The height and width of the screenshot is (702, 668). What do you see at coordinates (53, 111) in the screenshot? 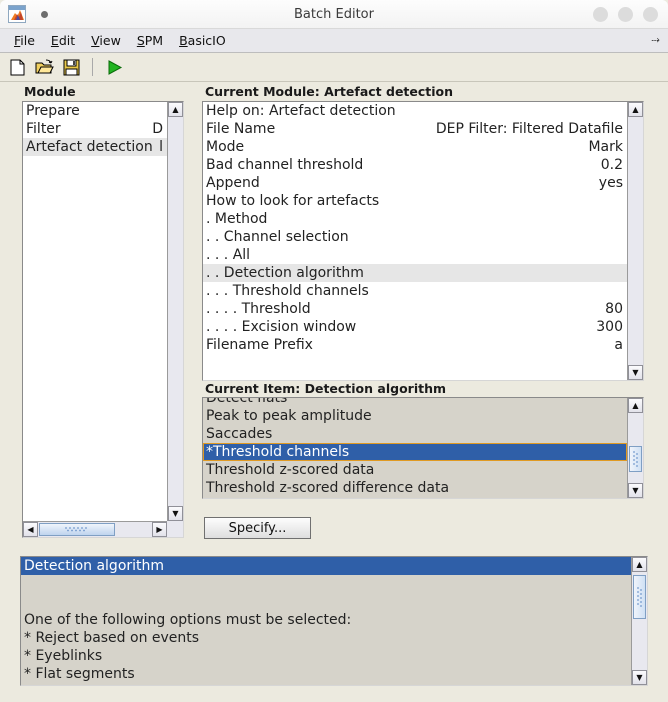
I see `row-label: Prepare` at bounding box center [53, 111].